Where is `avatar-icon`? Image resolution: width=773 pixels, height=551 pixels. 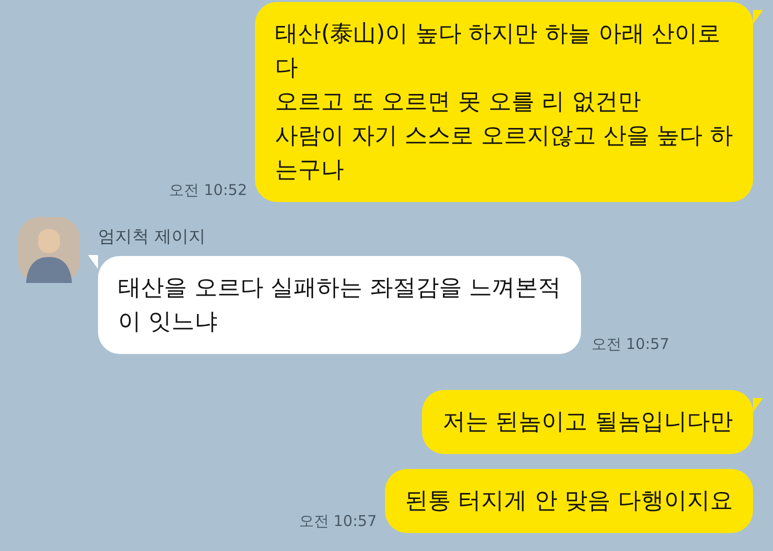 avatar-icon is located at coordinates (49, 250).